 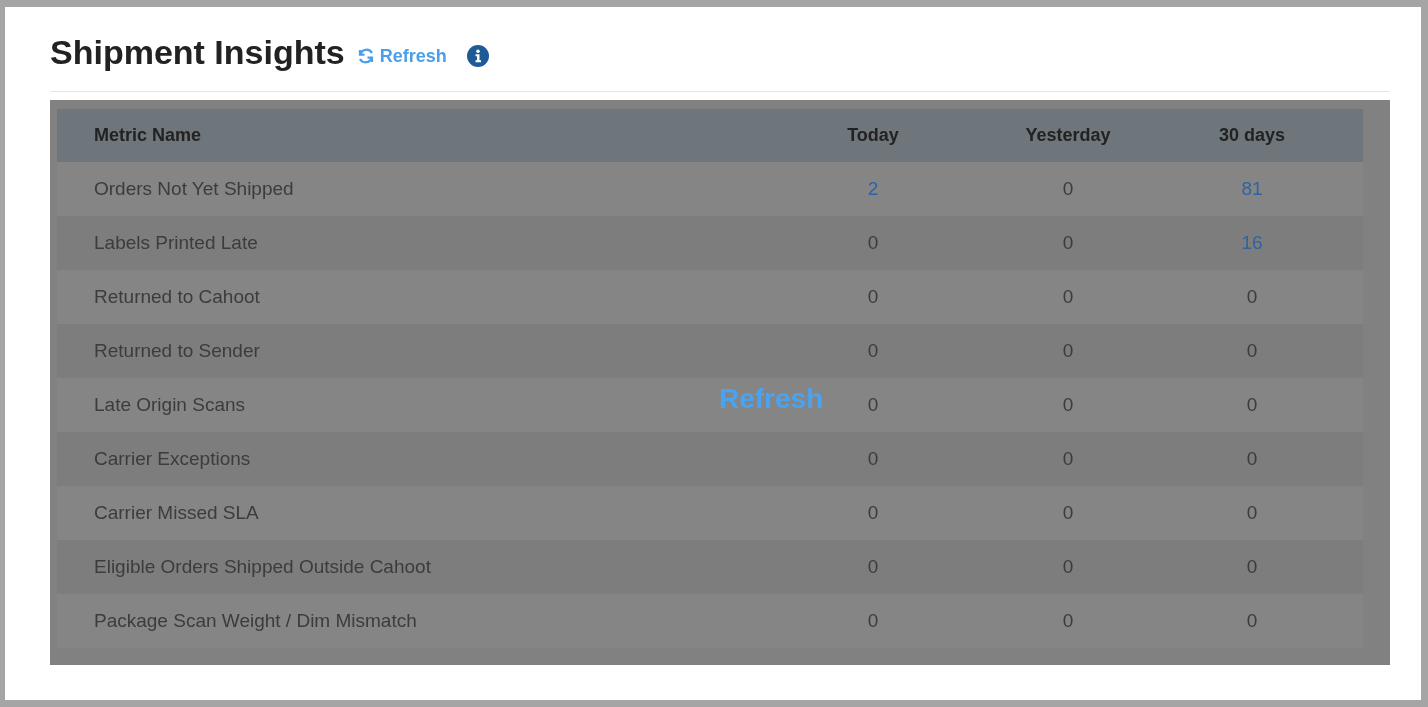 What do you see at coordinates (365, 56) in the screenshot?
I see `refresh-icon` at bounding box center [365, 56].